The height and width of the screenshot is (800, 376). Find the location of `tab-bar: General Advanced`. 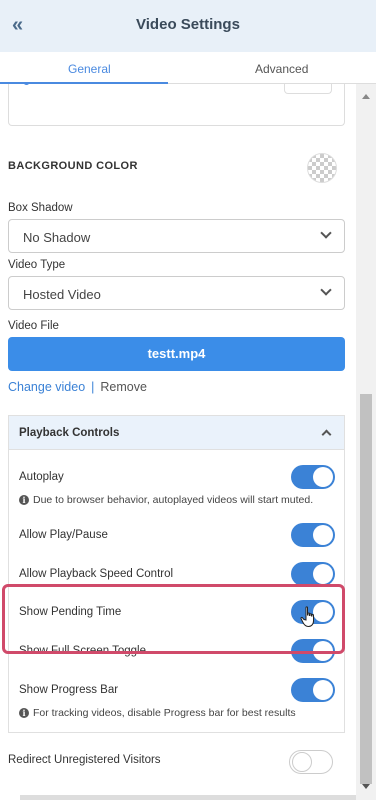

tab-bar: General Advanced is located at coordinates (188, 68).